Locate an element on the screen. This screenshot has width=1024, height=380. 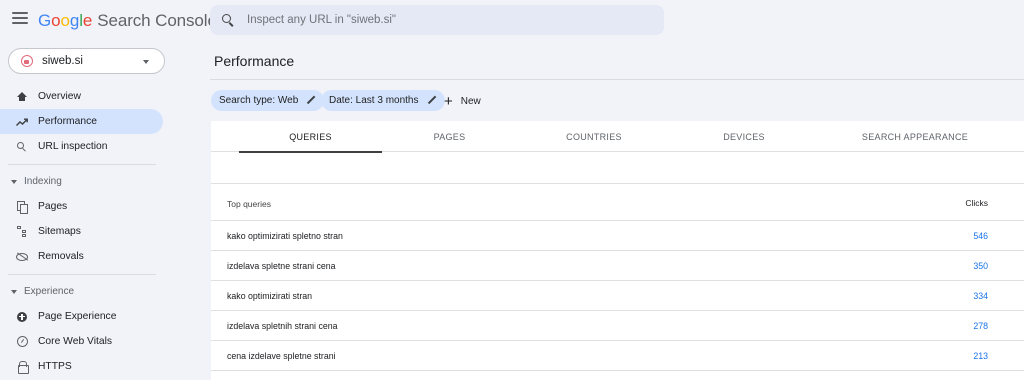
sidebar-item-core-web-vitals: Core Web Vitals is located at coordinates (81, 341).